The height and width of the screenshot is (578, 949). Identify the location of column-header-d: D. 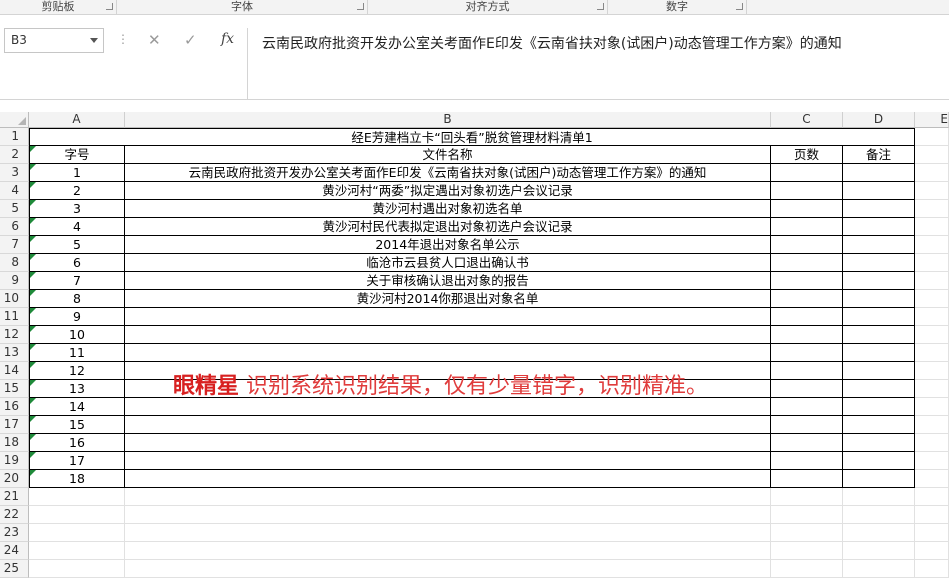
(879, 120).